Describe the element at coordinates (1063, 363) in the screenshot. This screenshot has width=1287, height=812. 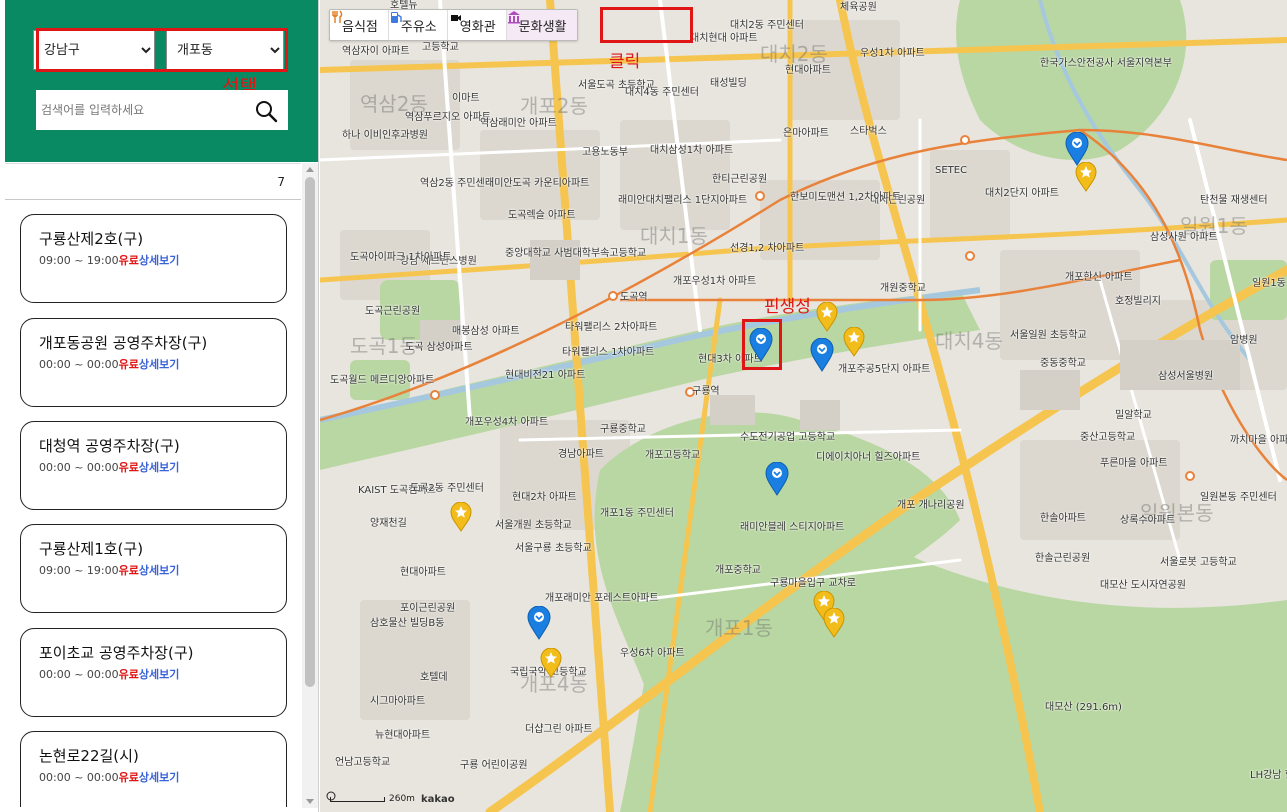
I see `map-poi-label: 중동중학교` at that location.